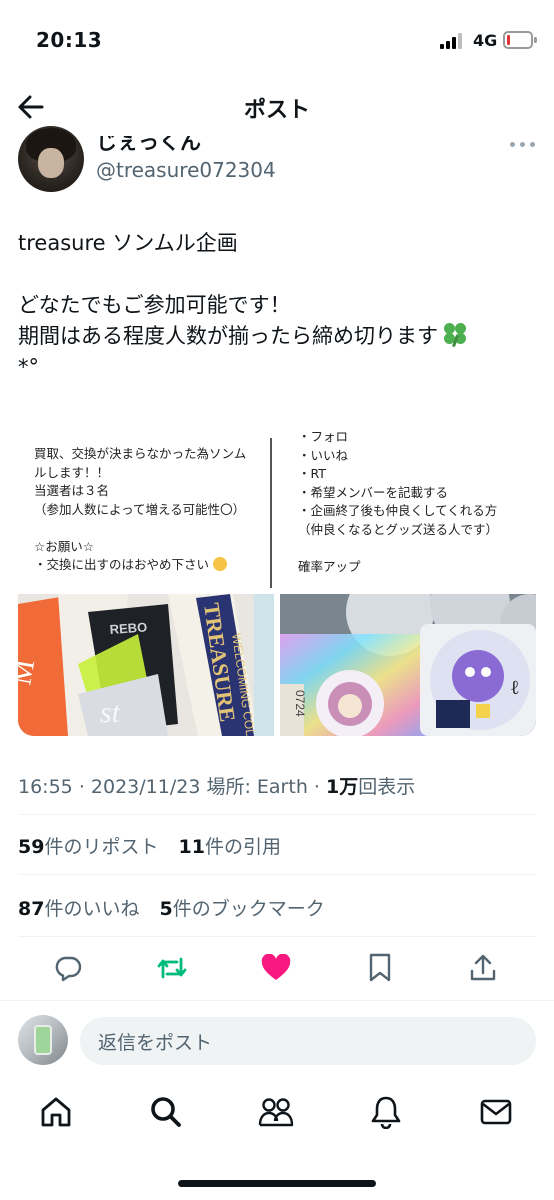 The width and height of the screenshot is (554, 1200). Describe the element at coordinates (51, 159) in the screenshot. I see `author-avatar` at that location.